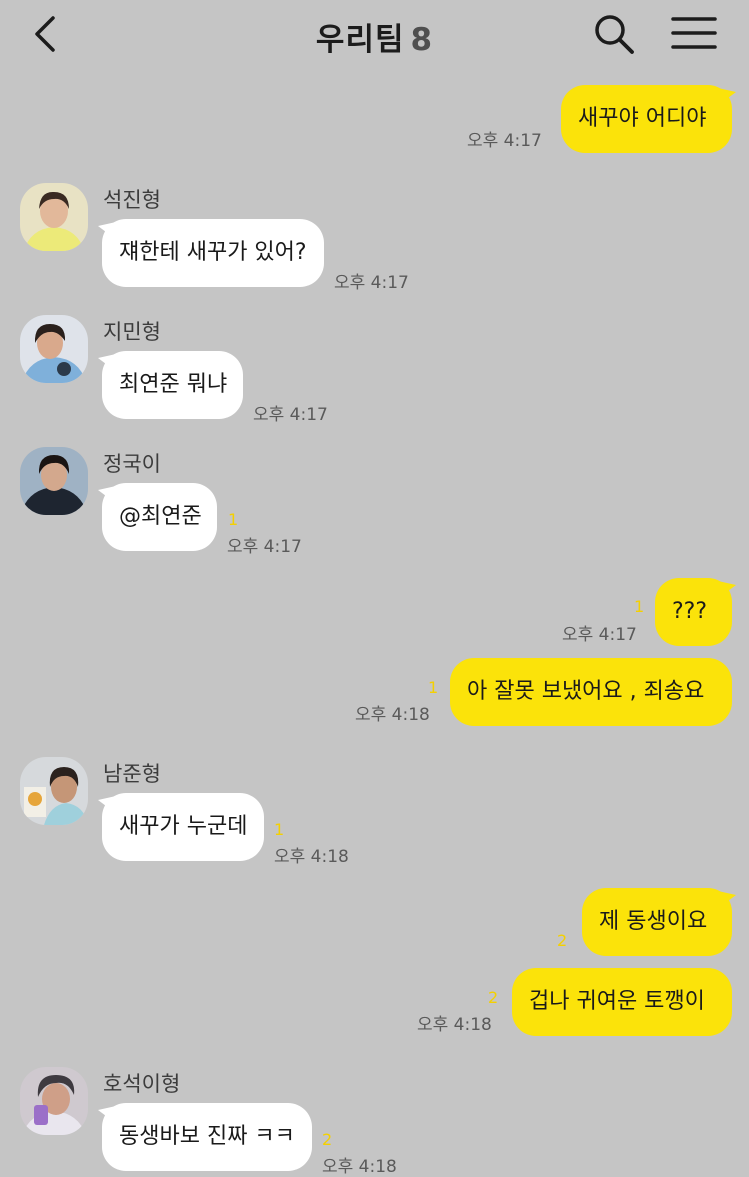  Describe the element at coordinates (646, 119) in the screenshot. I see `outgoing-message-bubble: 새꾸야 어디야` at that location.